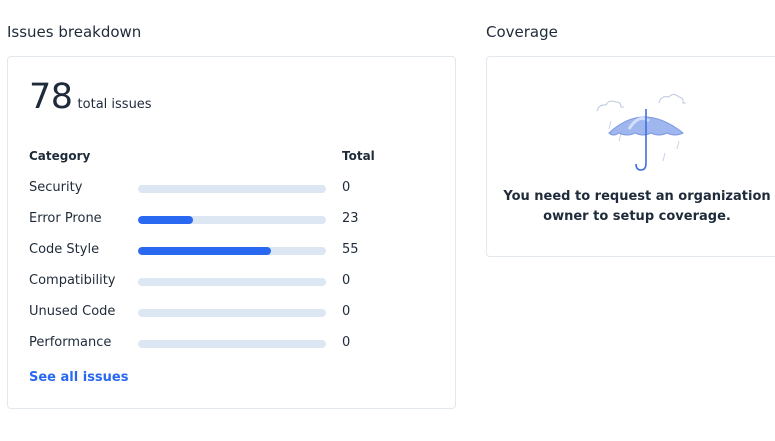  What do you see at coordinates (51, 97) in the screenshot?
I see `total-issues-count: 78` at bounding box center [51, 97].